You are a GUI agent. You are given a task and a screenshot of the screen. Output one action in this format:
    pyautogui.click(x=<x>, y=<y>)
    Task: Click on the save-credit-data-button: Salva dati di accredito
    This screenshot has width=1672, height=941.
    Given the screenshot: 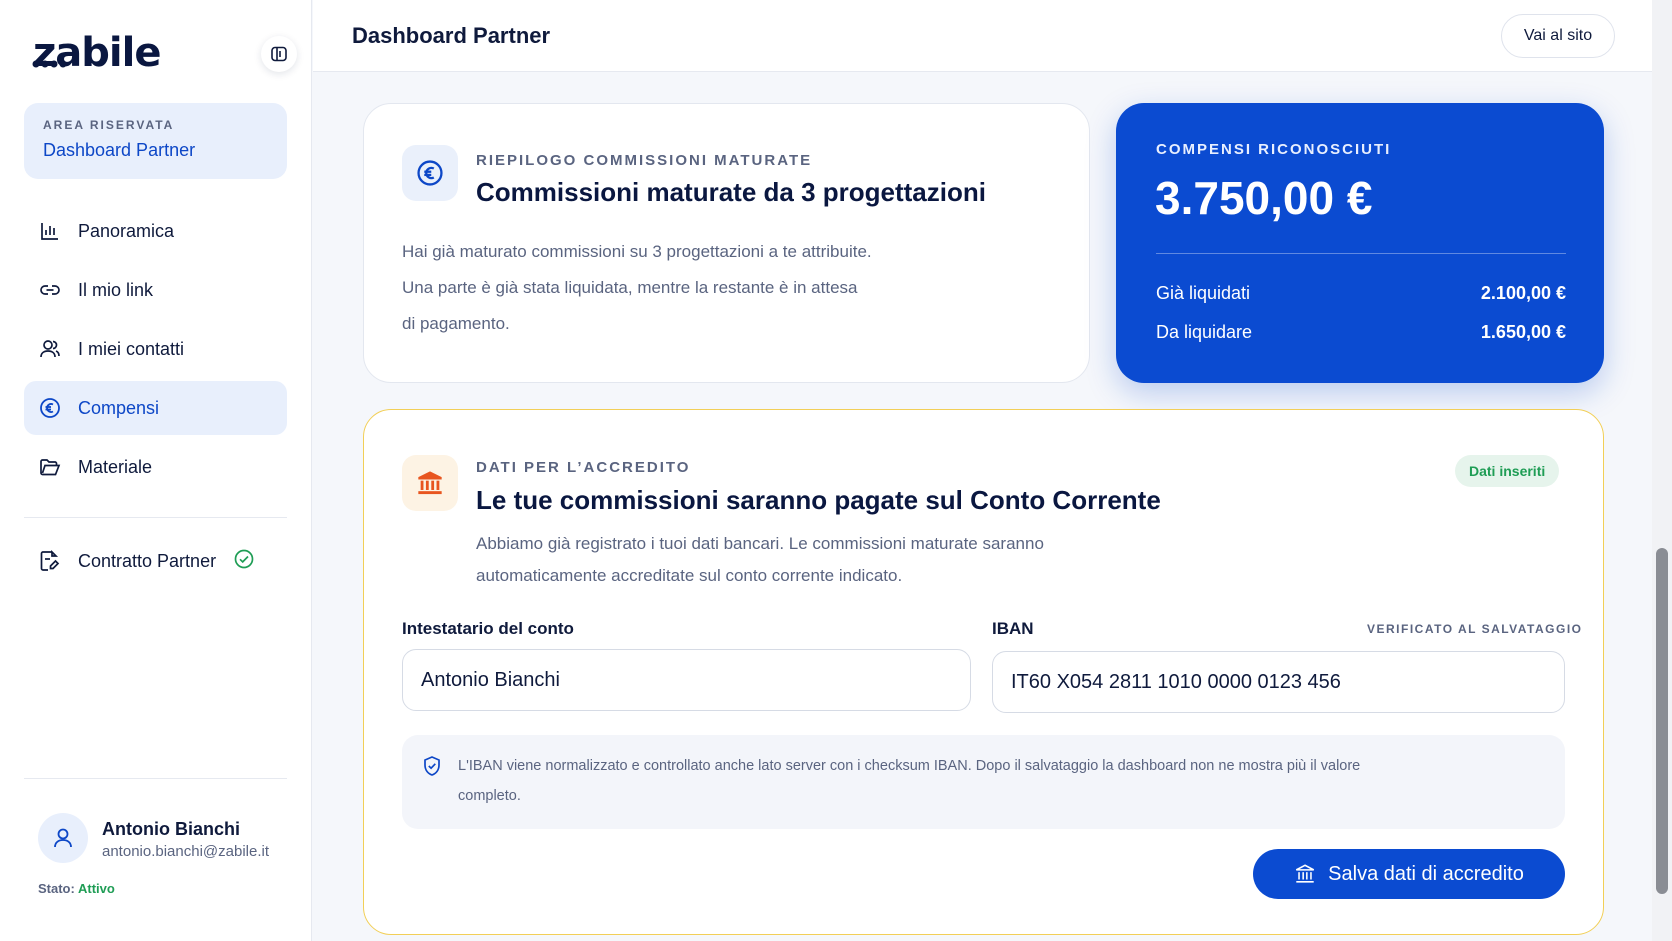 What is the action you would take?
    pyautogui.click(x=1409, y=874)
    